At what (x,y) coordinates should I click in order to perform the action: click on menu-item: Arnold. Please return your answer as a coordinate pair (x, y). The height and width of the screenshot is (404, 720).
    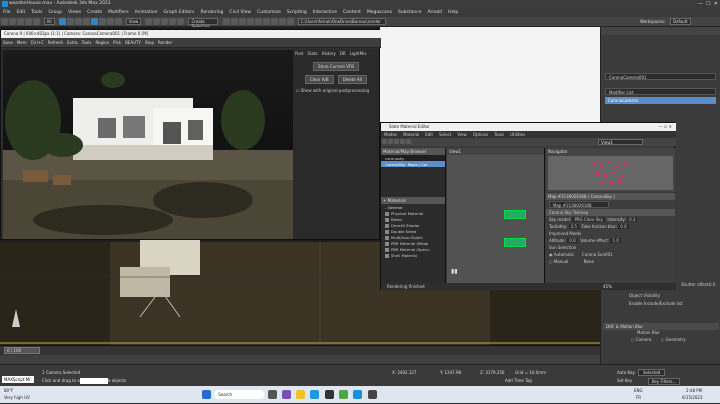
    Looking at the image, I should click on (434, 12).